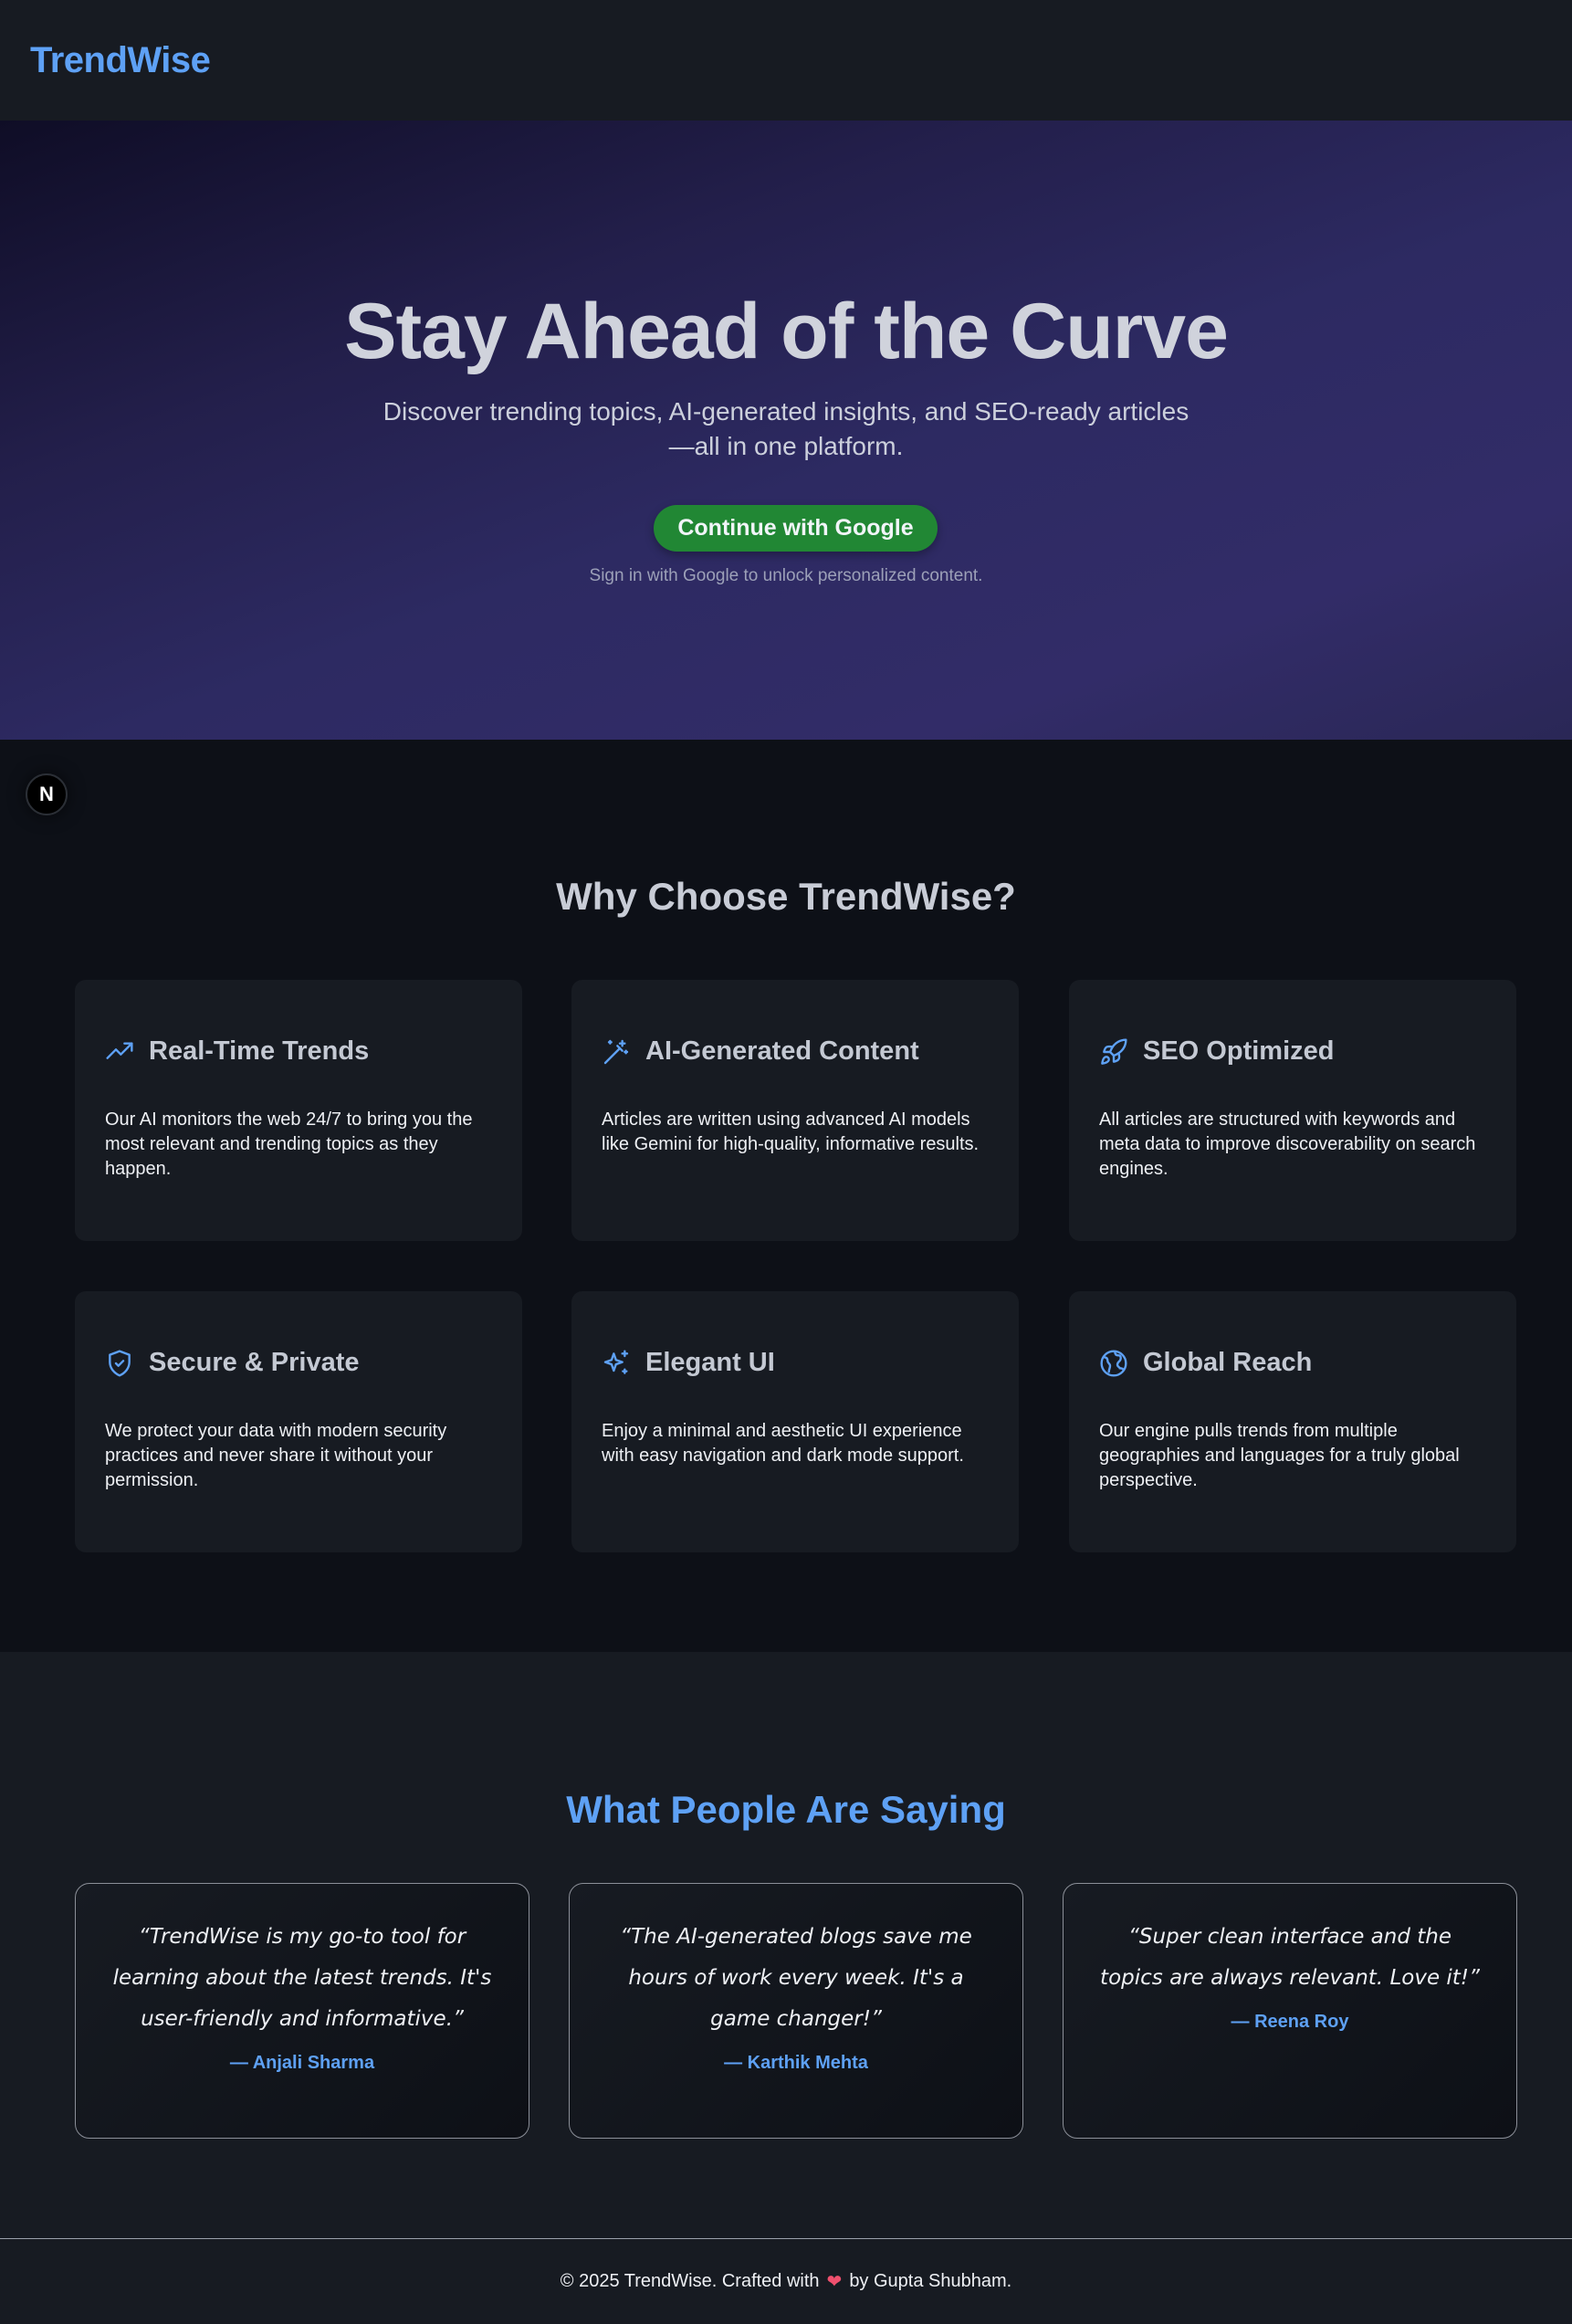 This screenshot has width=1572, height=2324. What do you see at coordinates (1239, 1051) in the screenshot?
I see `feature-title: SEO Optimized` at bounding box center [1239, 1051].